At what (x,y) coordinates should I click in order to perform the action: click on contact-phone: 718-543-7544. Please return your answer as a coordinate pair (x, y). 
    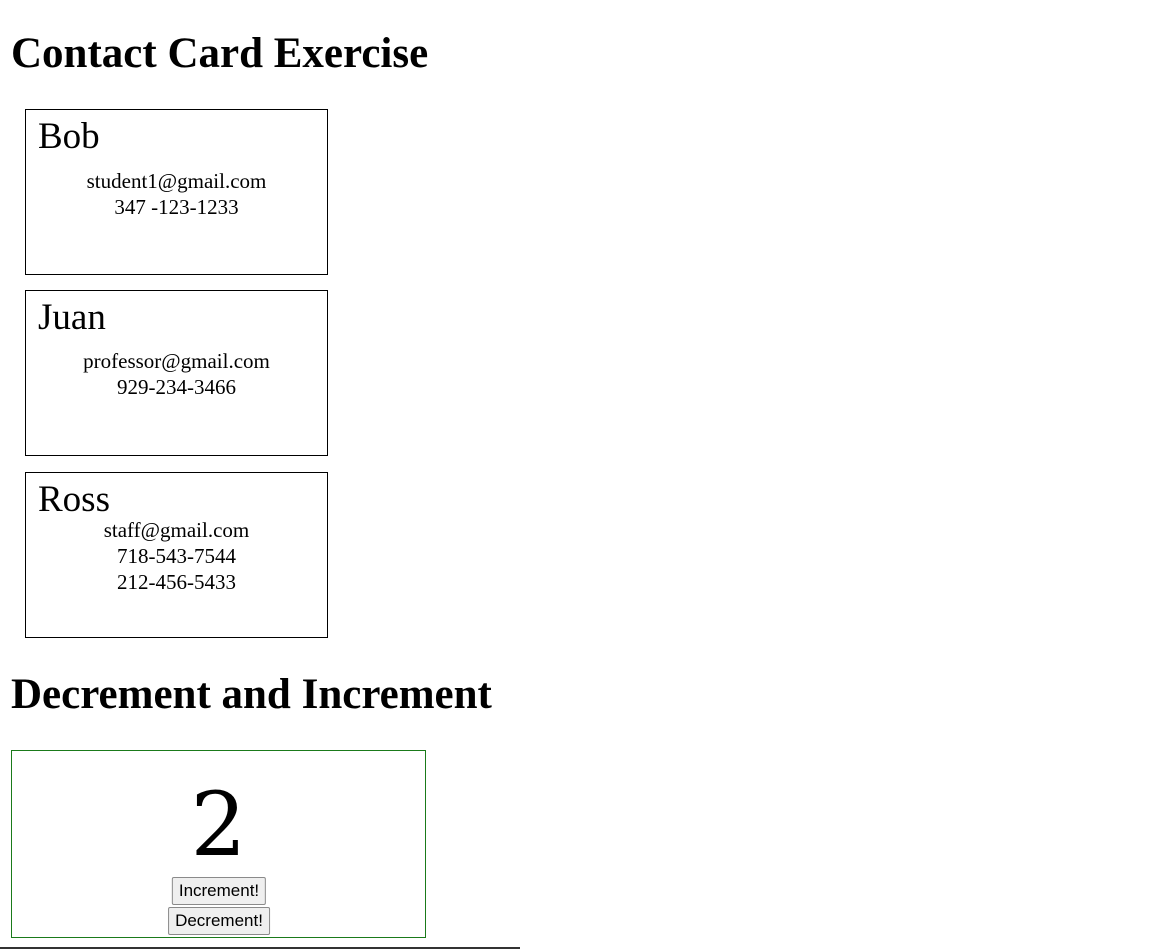
    Looking at the image, I should click on (176, 556).